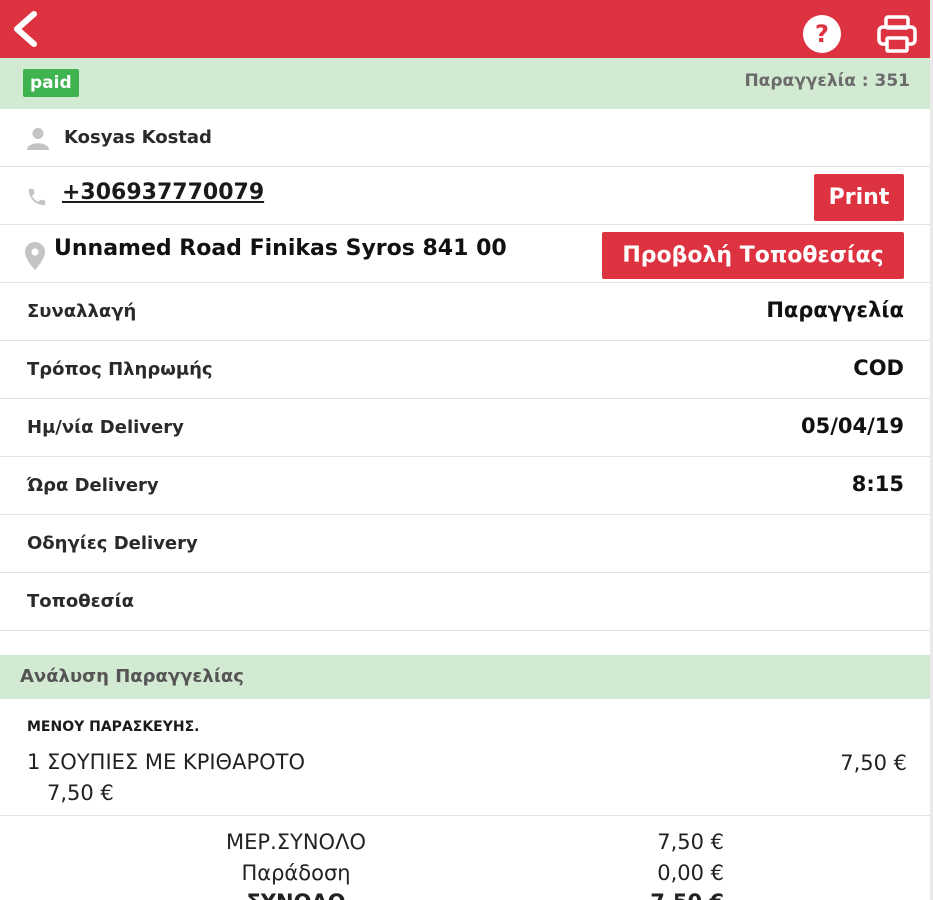 The height and width of the screenshot is (900, 933). What do you see at coordinates (163, 192) in the screenshot?
I see `customer-phone-link: +306937770079` at bounding box center [163, 192].